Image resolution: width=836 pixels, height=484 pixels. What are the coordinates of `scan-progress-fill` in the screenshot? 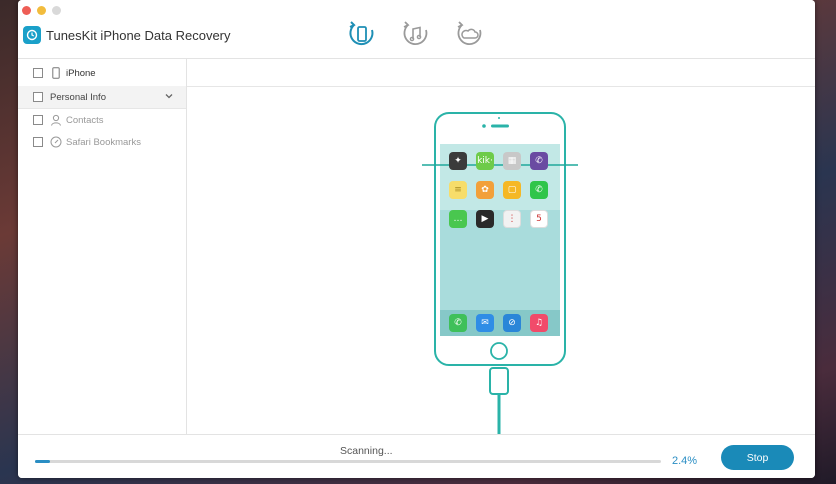 It's located at (43, 461).